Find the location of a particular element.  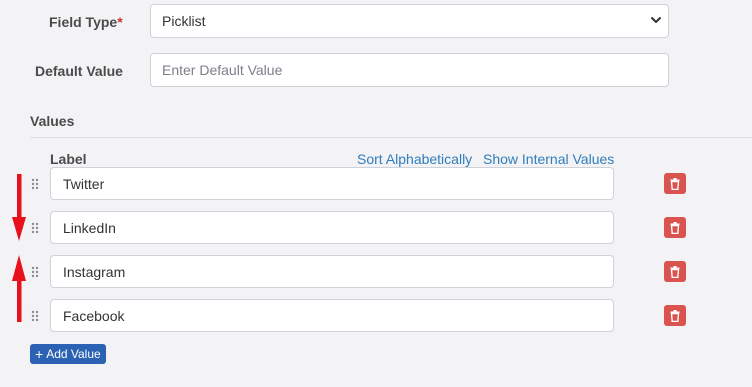

default-value-input: Enter Default Value is located at coordinates (409, 70).